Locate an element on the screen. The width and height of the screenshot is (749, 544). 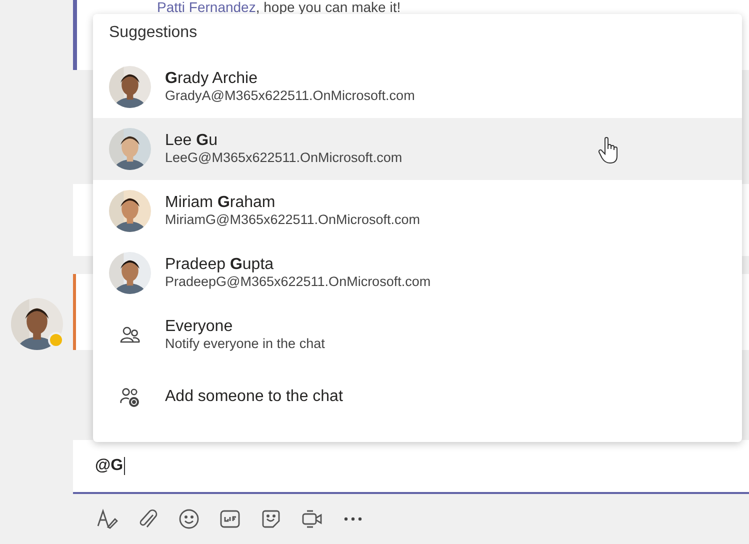
contact-name: Add someone to the chat is located at coordinates (254, 397).